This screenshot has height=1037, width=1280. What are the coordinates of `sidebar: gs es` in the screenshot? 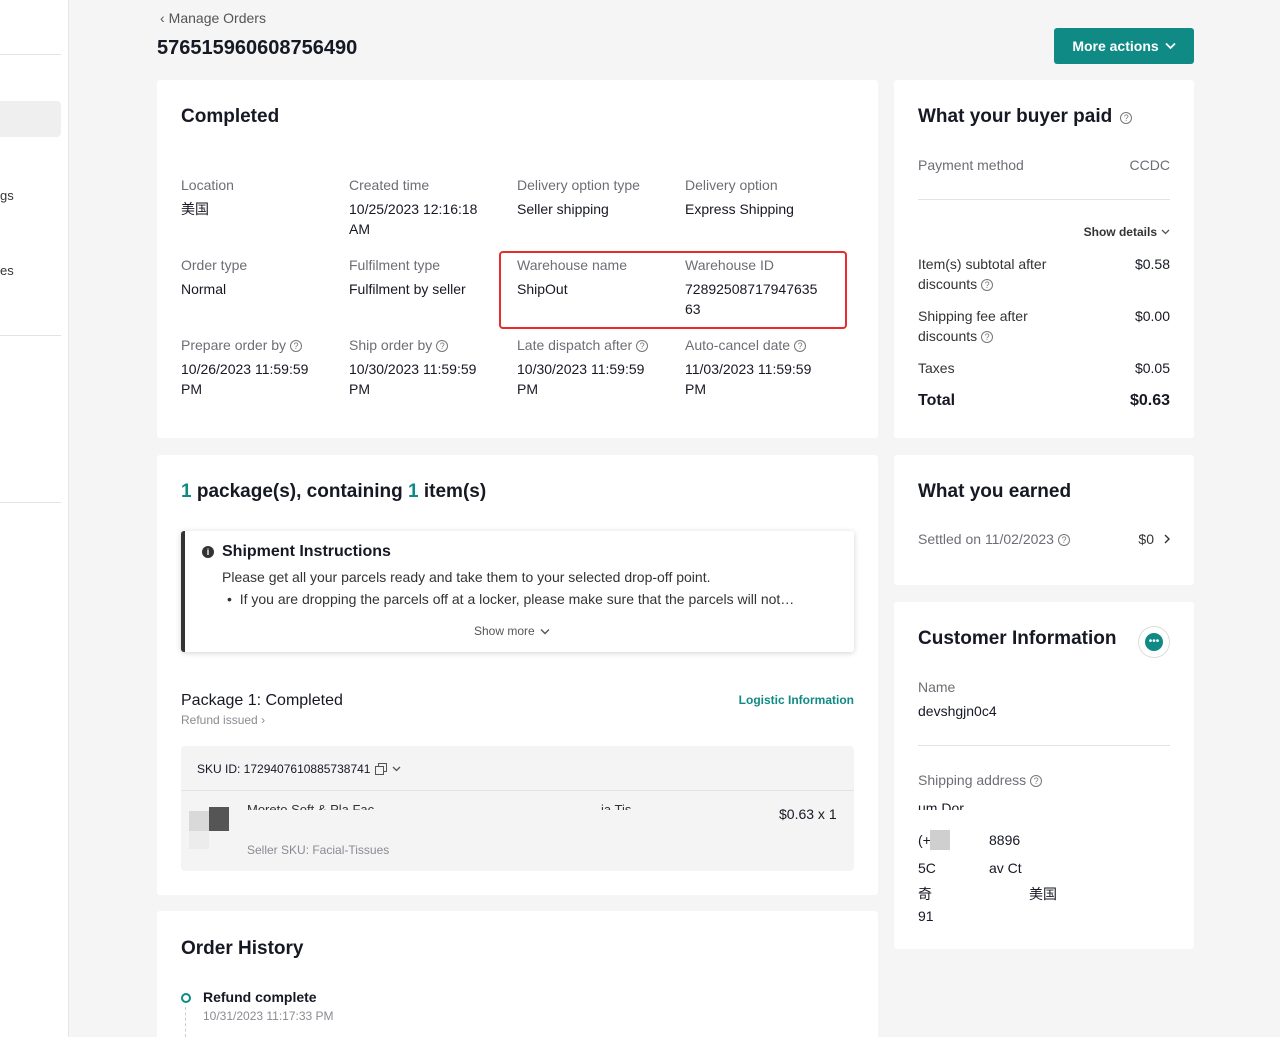 It's located at (34, 518).